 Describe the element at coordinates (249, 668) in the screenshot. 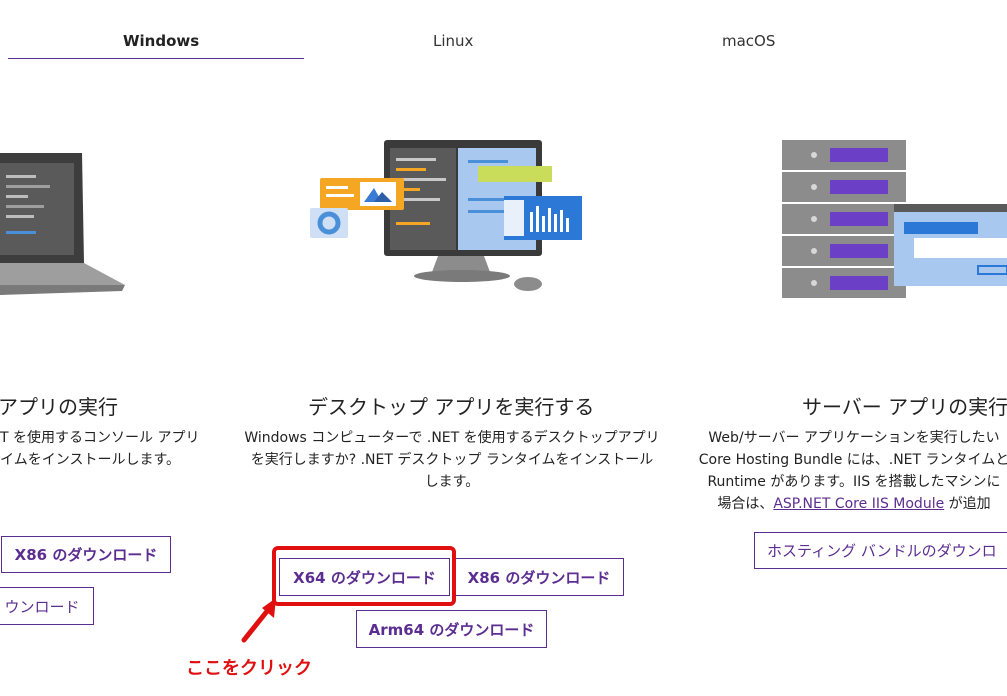

I see `annotation-callout: ここをクリック` at that location.